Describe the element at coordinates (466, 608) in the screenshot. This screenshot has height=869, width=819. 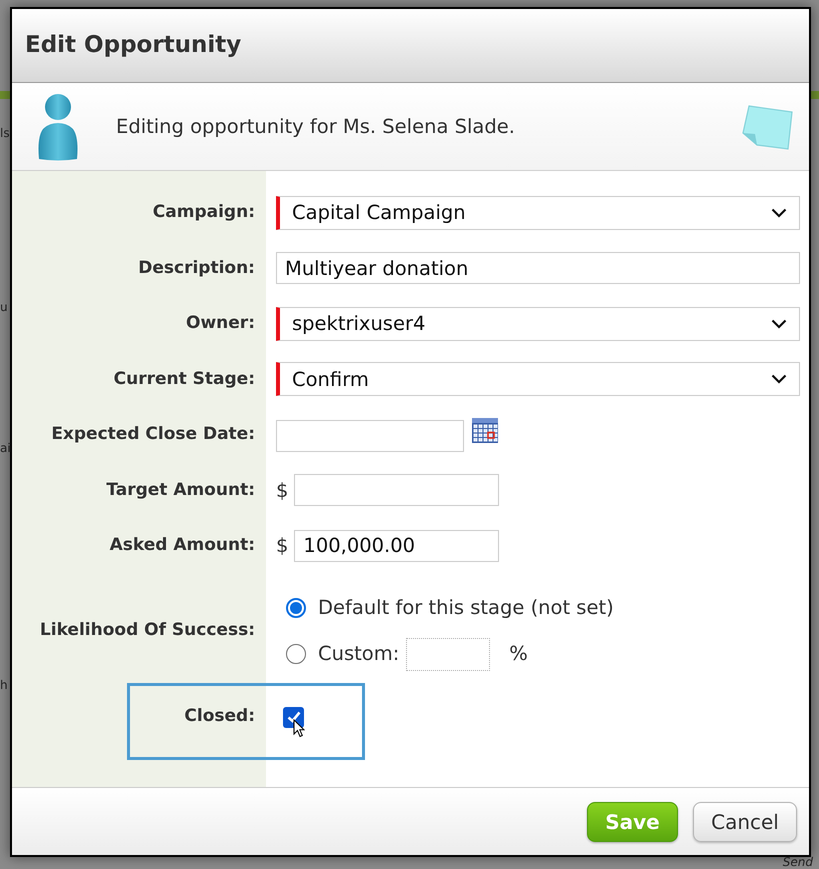
I see `option-label: Default for this stage (not set)` at that location.